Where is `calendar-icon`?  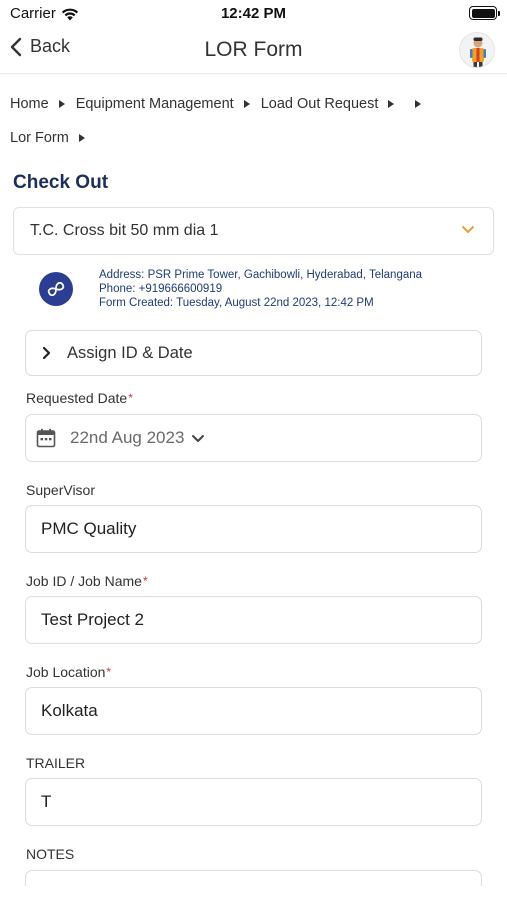 calendar-icon is located at coordinates (46, 438).